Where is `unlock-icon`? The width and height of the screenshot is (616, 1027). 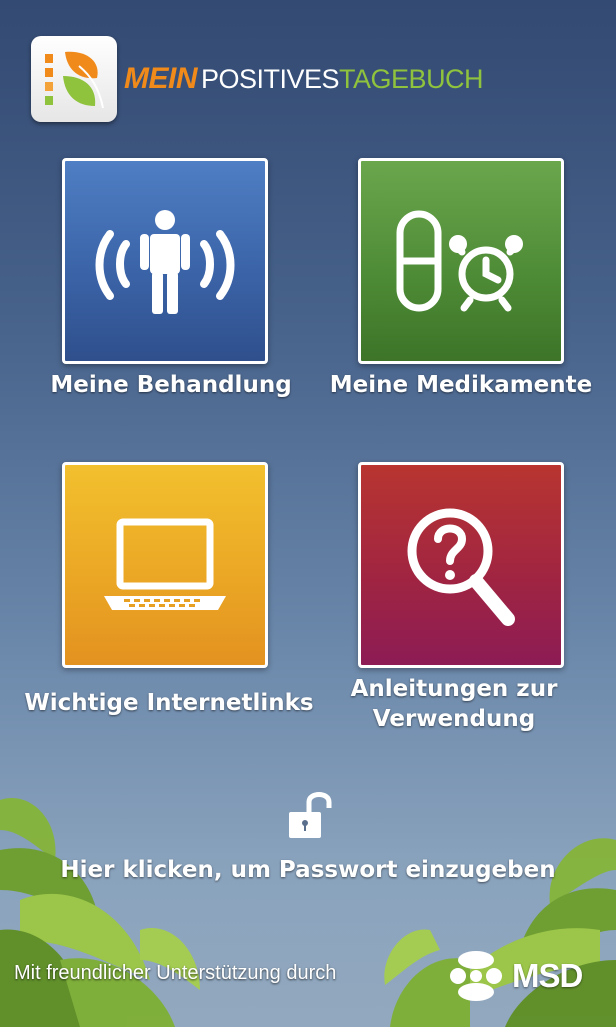 unlock-icon is located at coordinates (311, 815).